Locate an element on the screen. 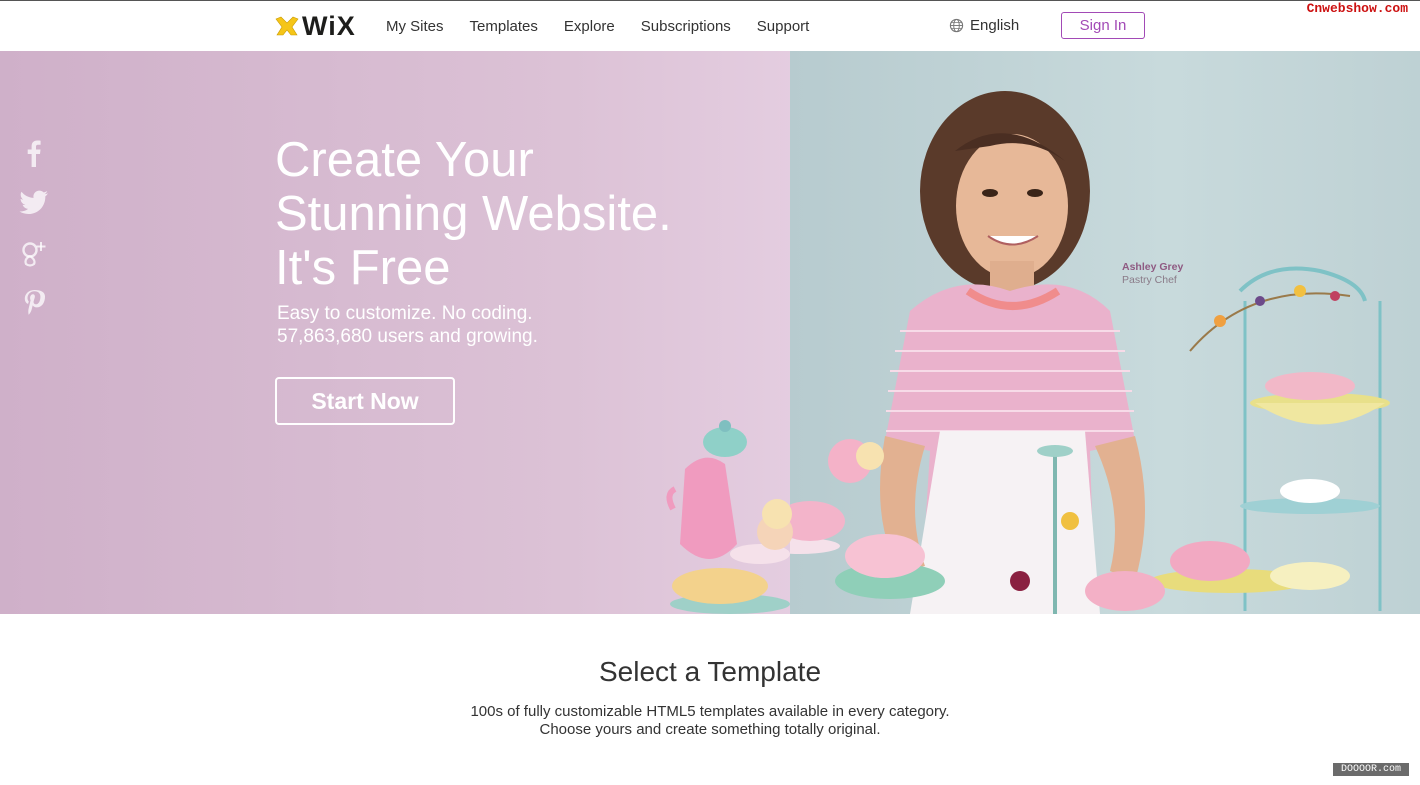  nav-my-sites: My Sites is located at coordinates (415, 26).